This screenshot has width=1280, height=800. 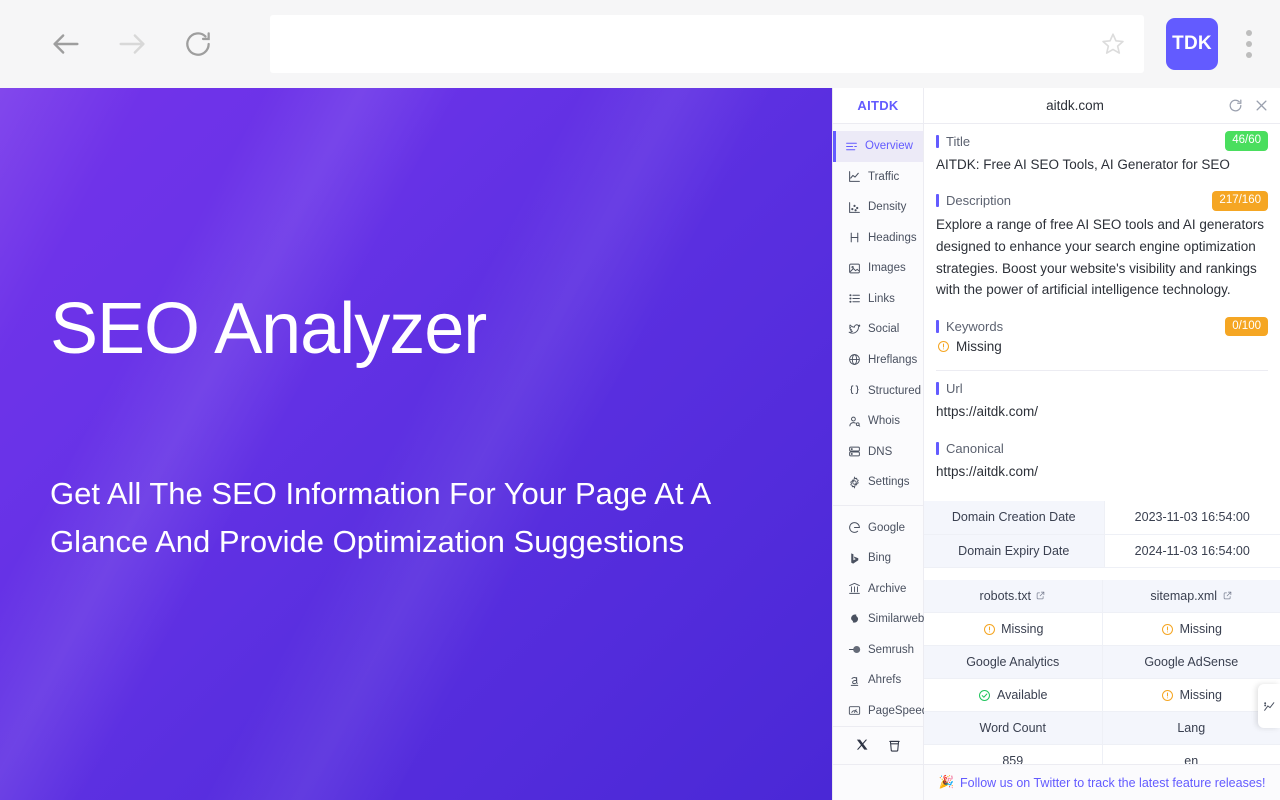 What do you see at coordinates (985, 695) in the screenshot?
I see `check-circle-icon` at bounding box center [985, 695].